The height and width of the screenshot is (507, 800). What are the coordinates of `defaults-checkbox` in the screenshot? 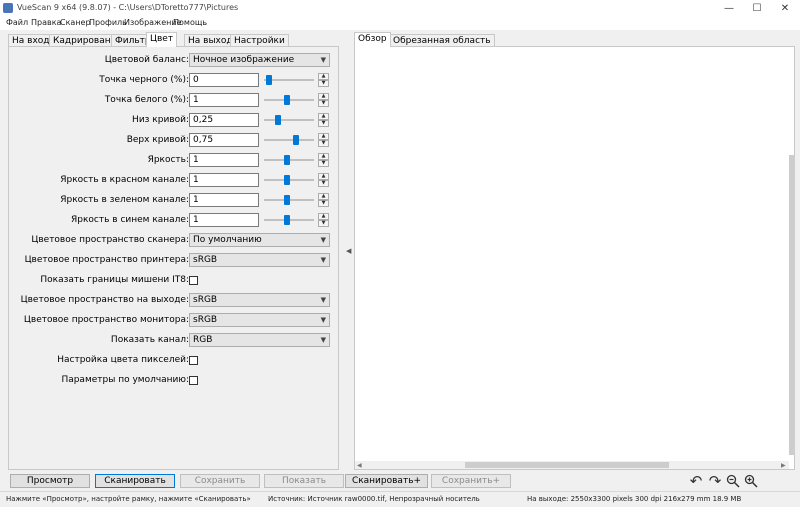 It's located at (193, 380).